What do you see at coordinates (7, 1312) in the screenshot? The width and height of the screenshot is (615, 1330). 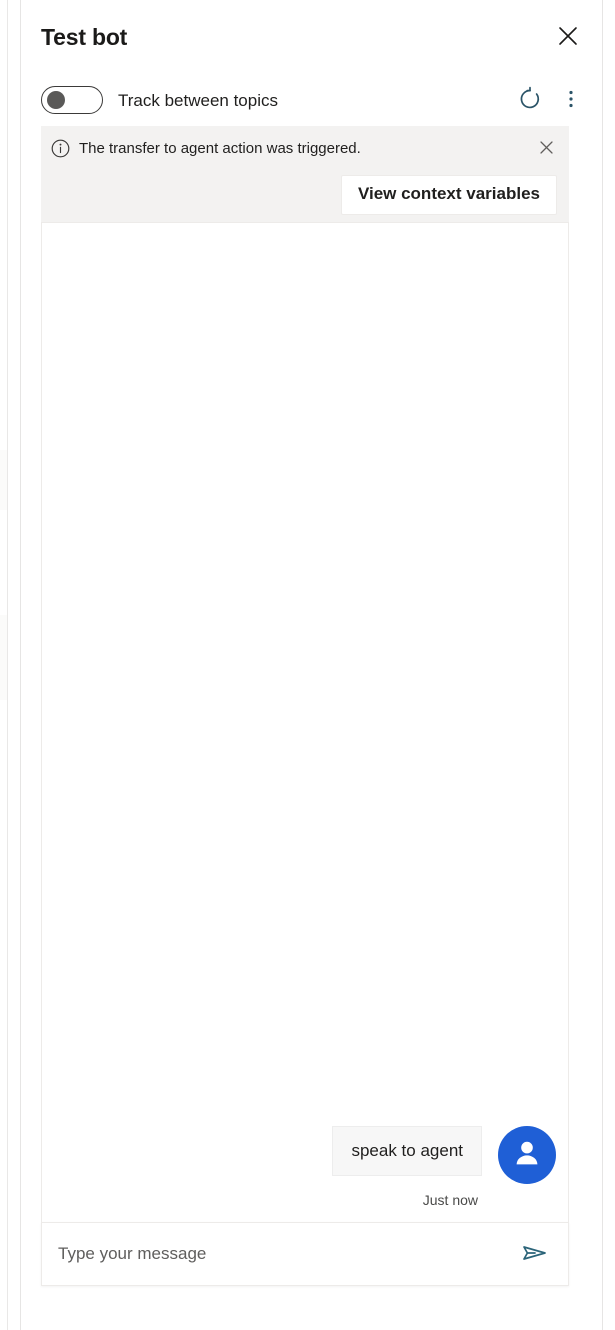 I see `bottom-vertical-rule` at bounding box center [7, 1312].